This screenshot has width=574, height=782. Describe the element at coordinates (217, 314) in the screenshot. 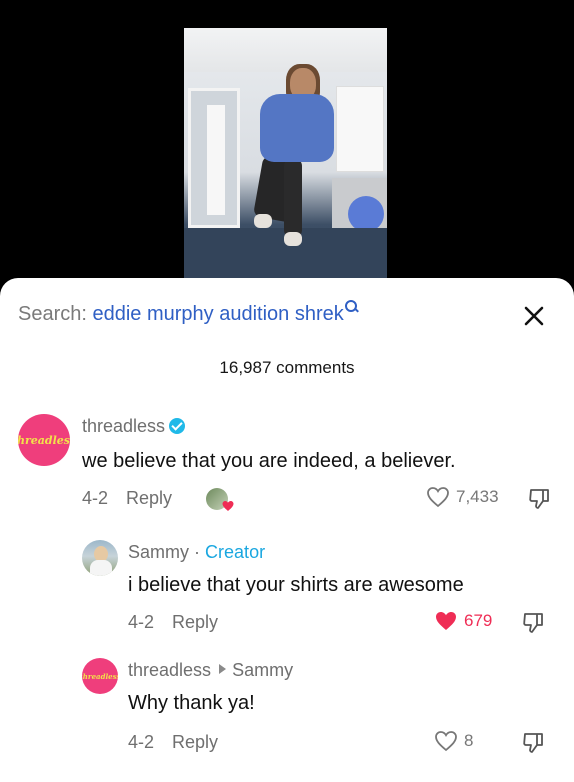

I see `search-query: eddie murphy audition shrek` at that location.